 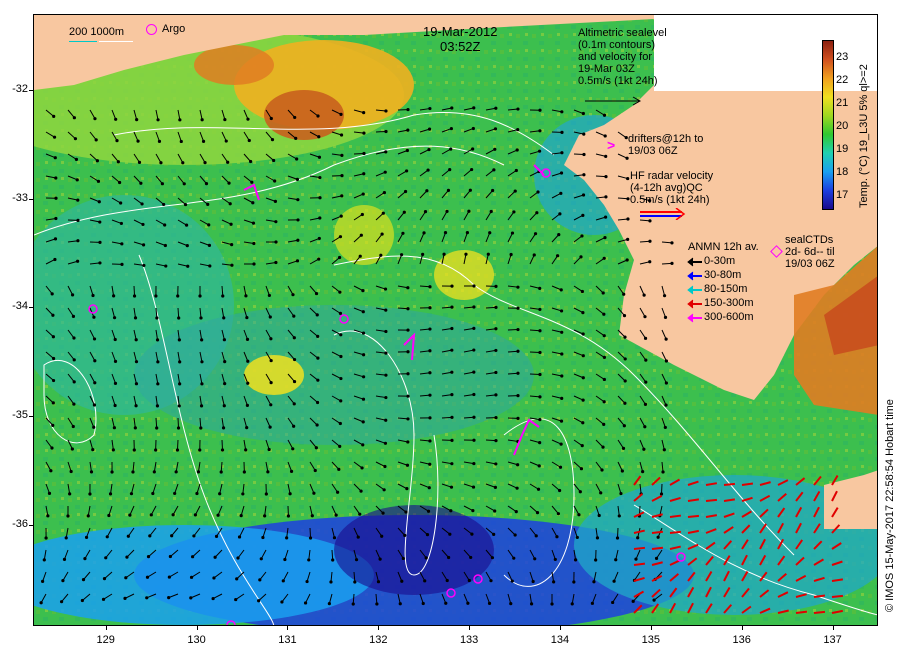 I want to click on map-date: 19-Mar-2012, so click(x=460, y=31).